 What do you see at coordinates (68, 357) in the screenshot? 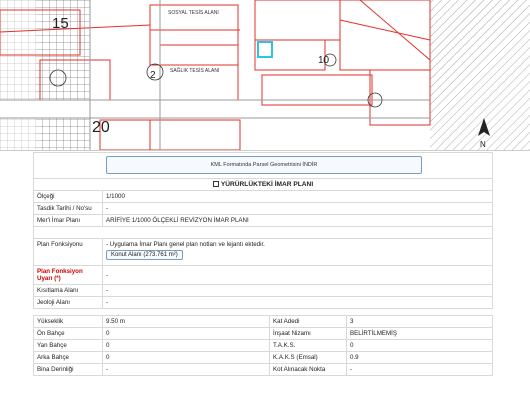
I see `detail-label: Arka Bahçe` at bounding box center [68, 357].